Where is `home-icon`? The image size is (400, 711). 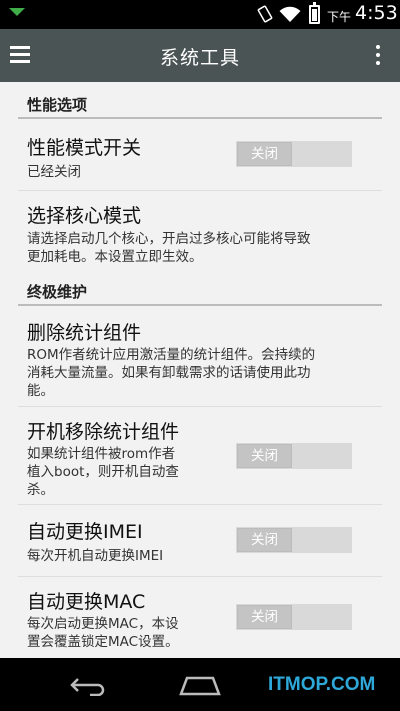 home-icon is located at coordinates (200, 685).